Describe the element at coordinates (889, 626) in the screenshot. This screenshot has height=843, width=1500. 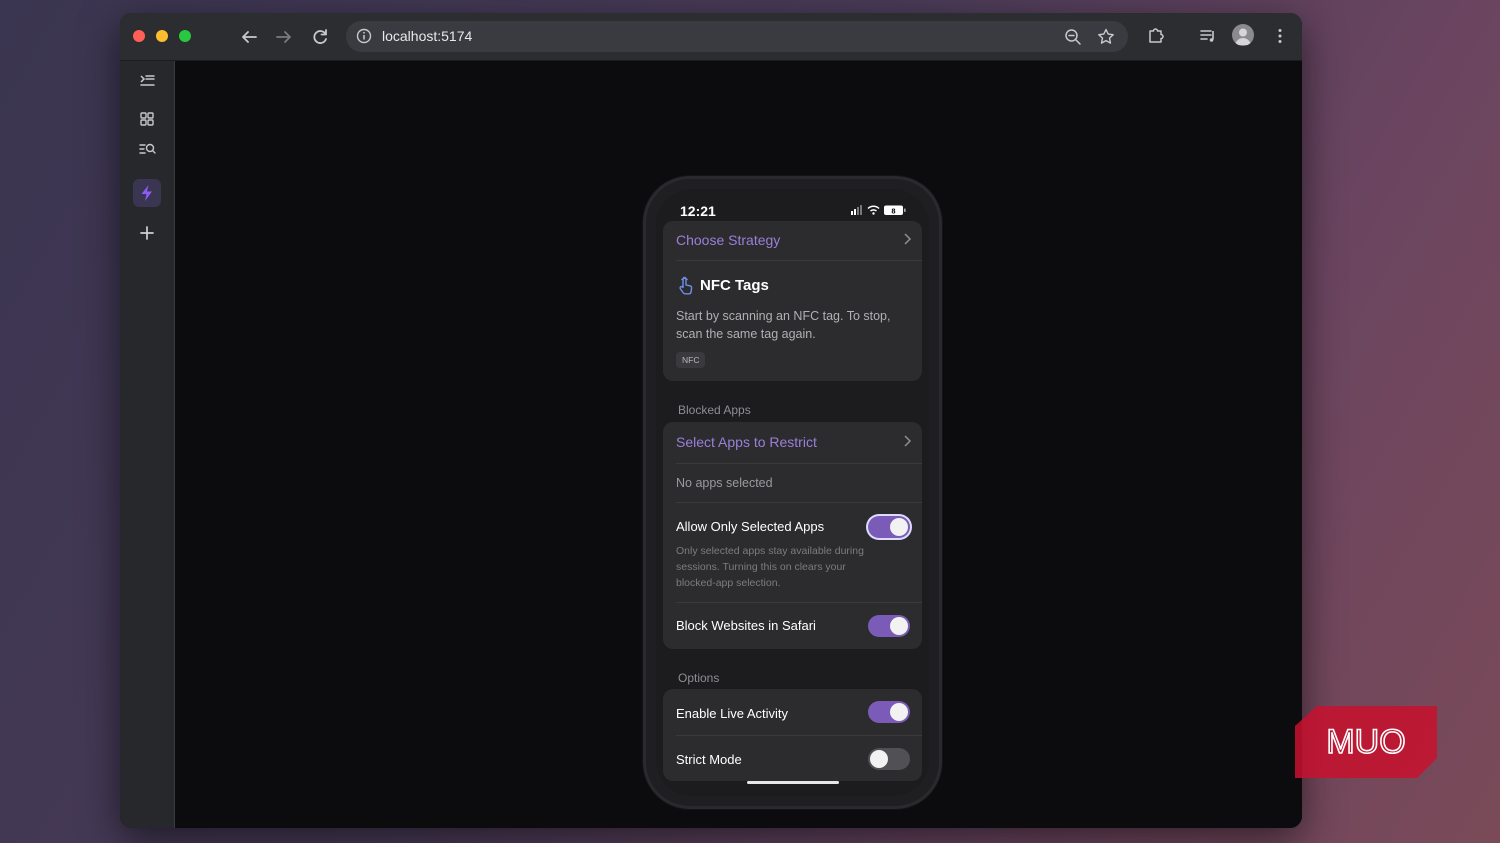
I see `block-websites-toggle` at that location.